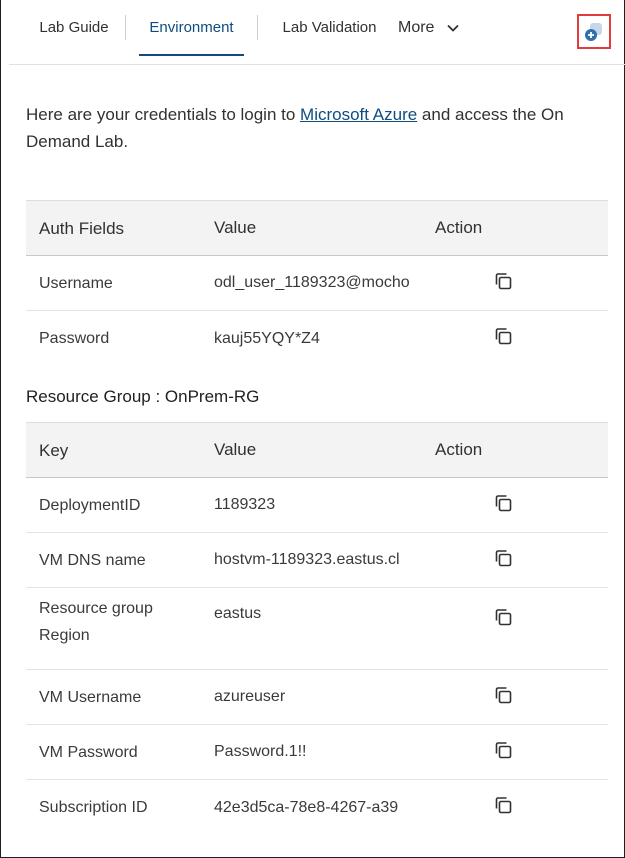 This screenshot has width=625, height=858. I want to click on table-row: Password kauj55YQY*Z4, so click(317, 338).